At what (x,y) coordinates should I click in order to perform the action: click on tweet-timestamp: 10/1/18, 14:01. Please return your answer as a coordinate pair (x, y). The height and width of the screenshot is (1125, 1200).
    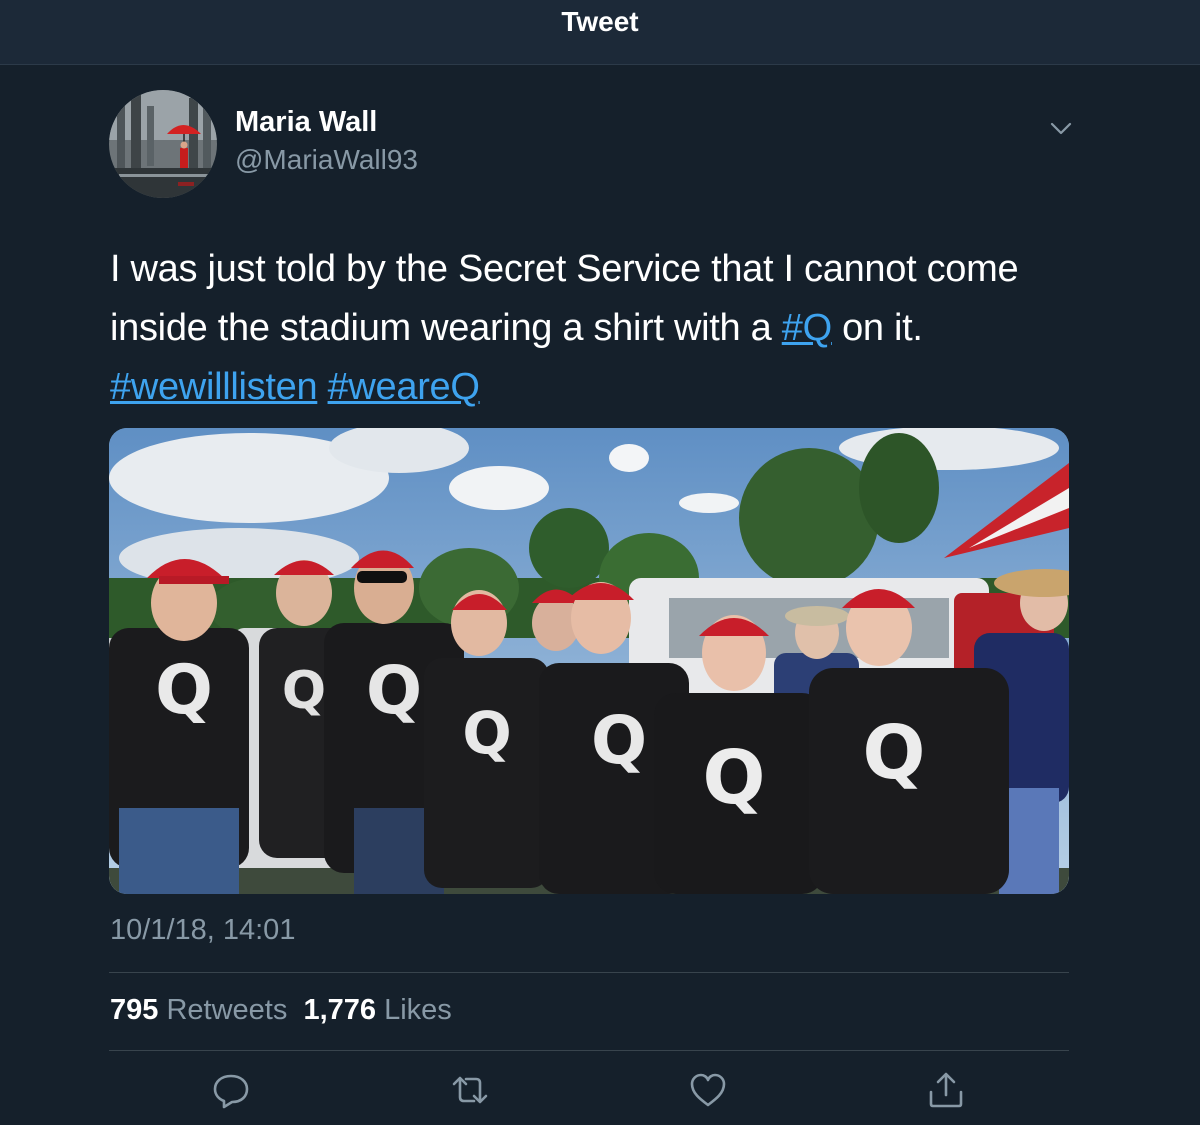
    Looking at the image, I should click on (203, 930).